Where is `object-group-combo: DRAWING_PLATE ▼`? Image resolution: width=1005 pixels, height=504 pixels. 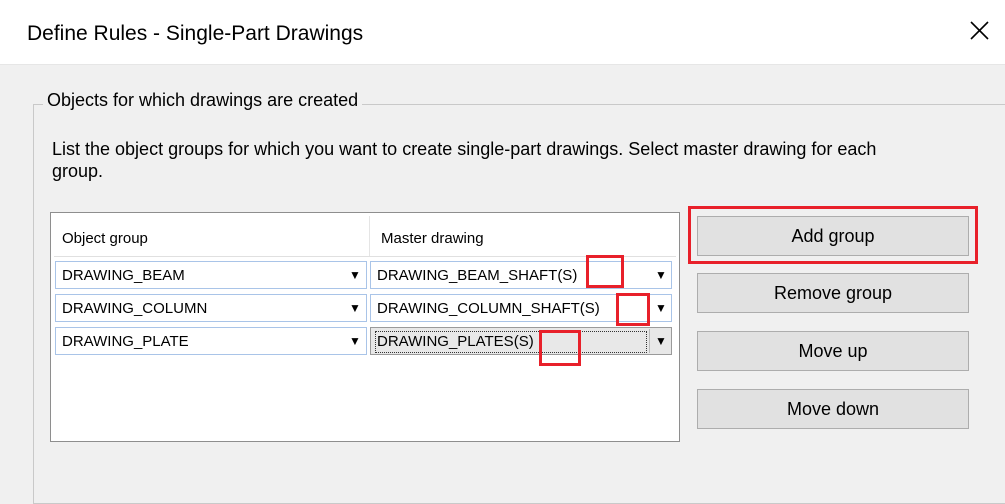 object-group-combo: DRAWING_PLATE ▼ is located at coordinates (211, 341).